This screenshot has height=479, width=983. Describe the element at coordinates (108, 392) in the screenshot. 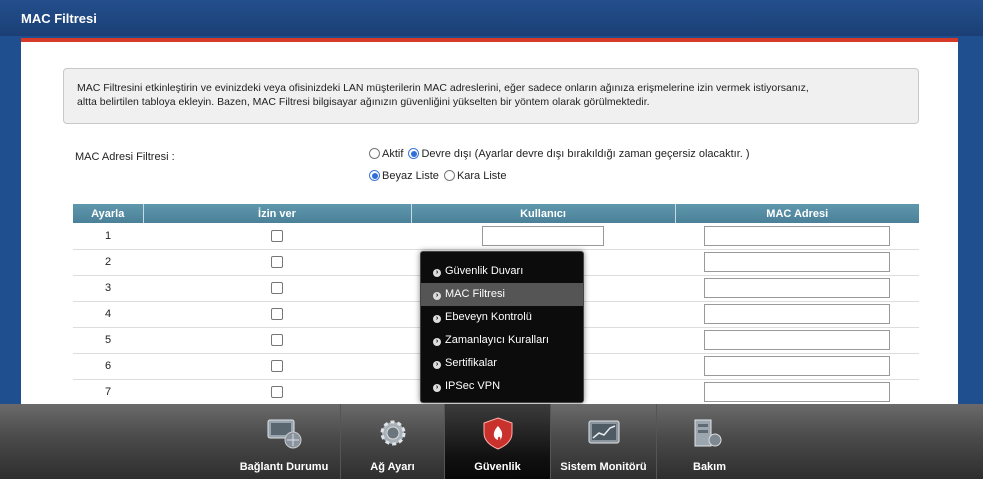

I see `row-index: 7` at that location.